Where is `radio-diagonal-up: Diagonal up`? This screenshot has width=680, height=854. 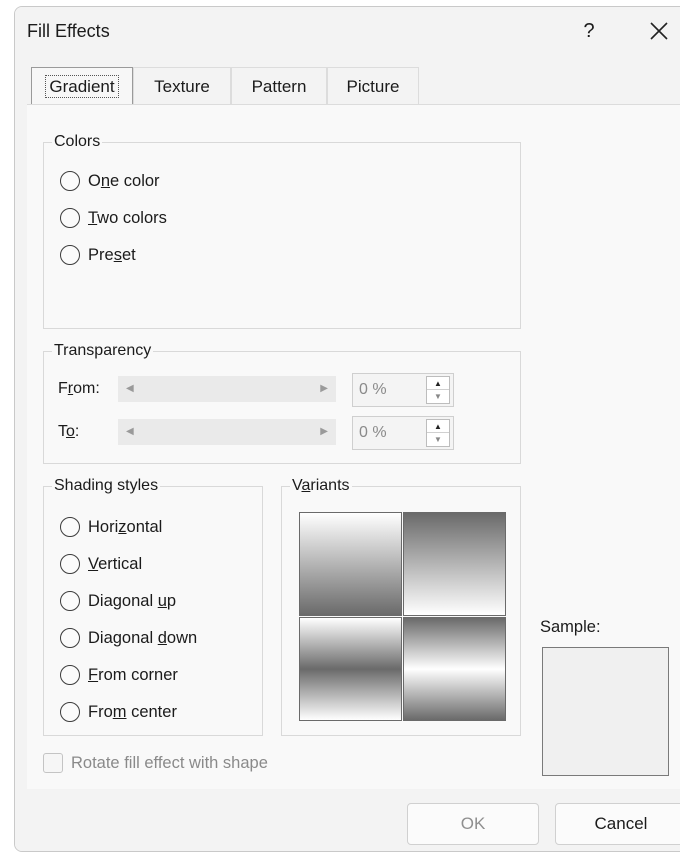 radio-diagonal-up: Diagonal up is located at coordinates (118, 601).